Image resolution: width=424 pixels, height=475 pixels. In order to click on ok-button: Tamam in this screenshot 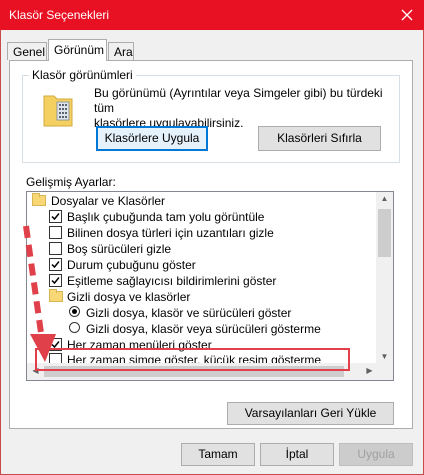, I will do `click(218, 454)`.